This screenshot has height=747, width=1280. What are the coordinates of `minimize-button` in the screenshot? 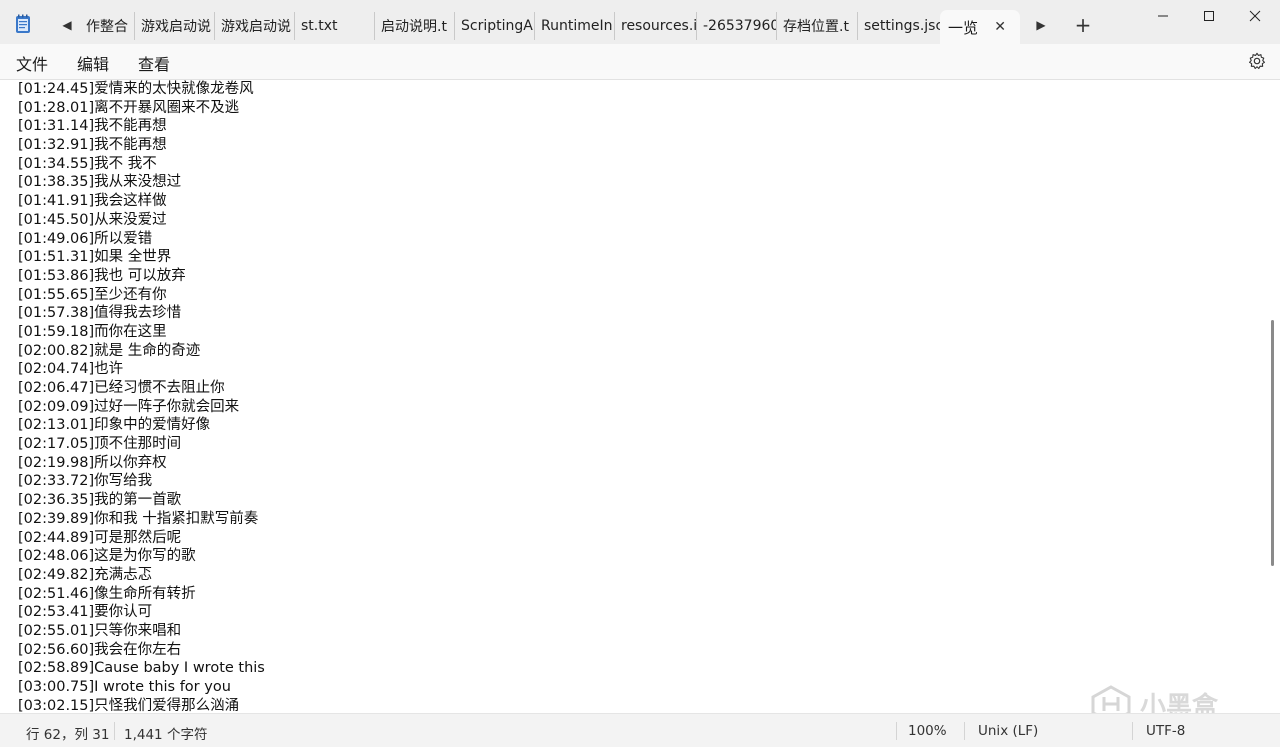 It's located at (1163, 16).